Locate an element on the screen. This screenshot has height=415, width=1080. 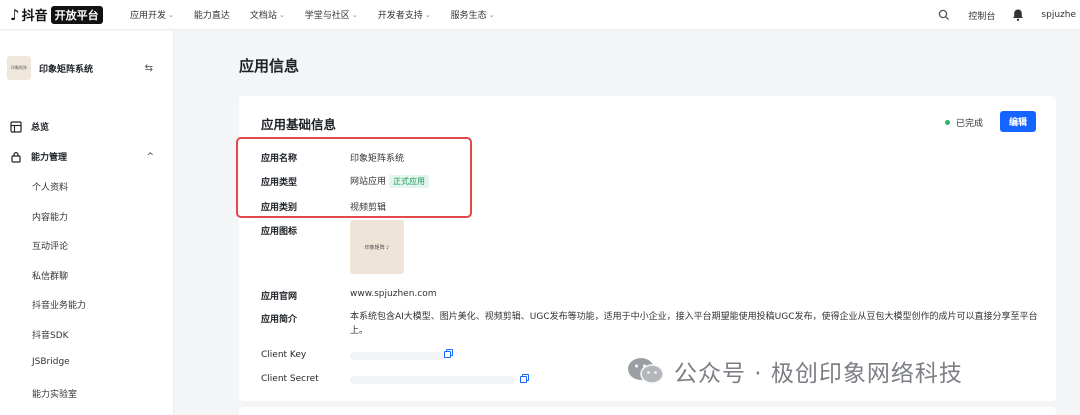
client-key-label: Client Key is located at coordinates (284, 355).